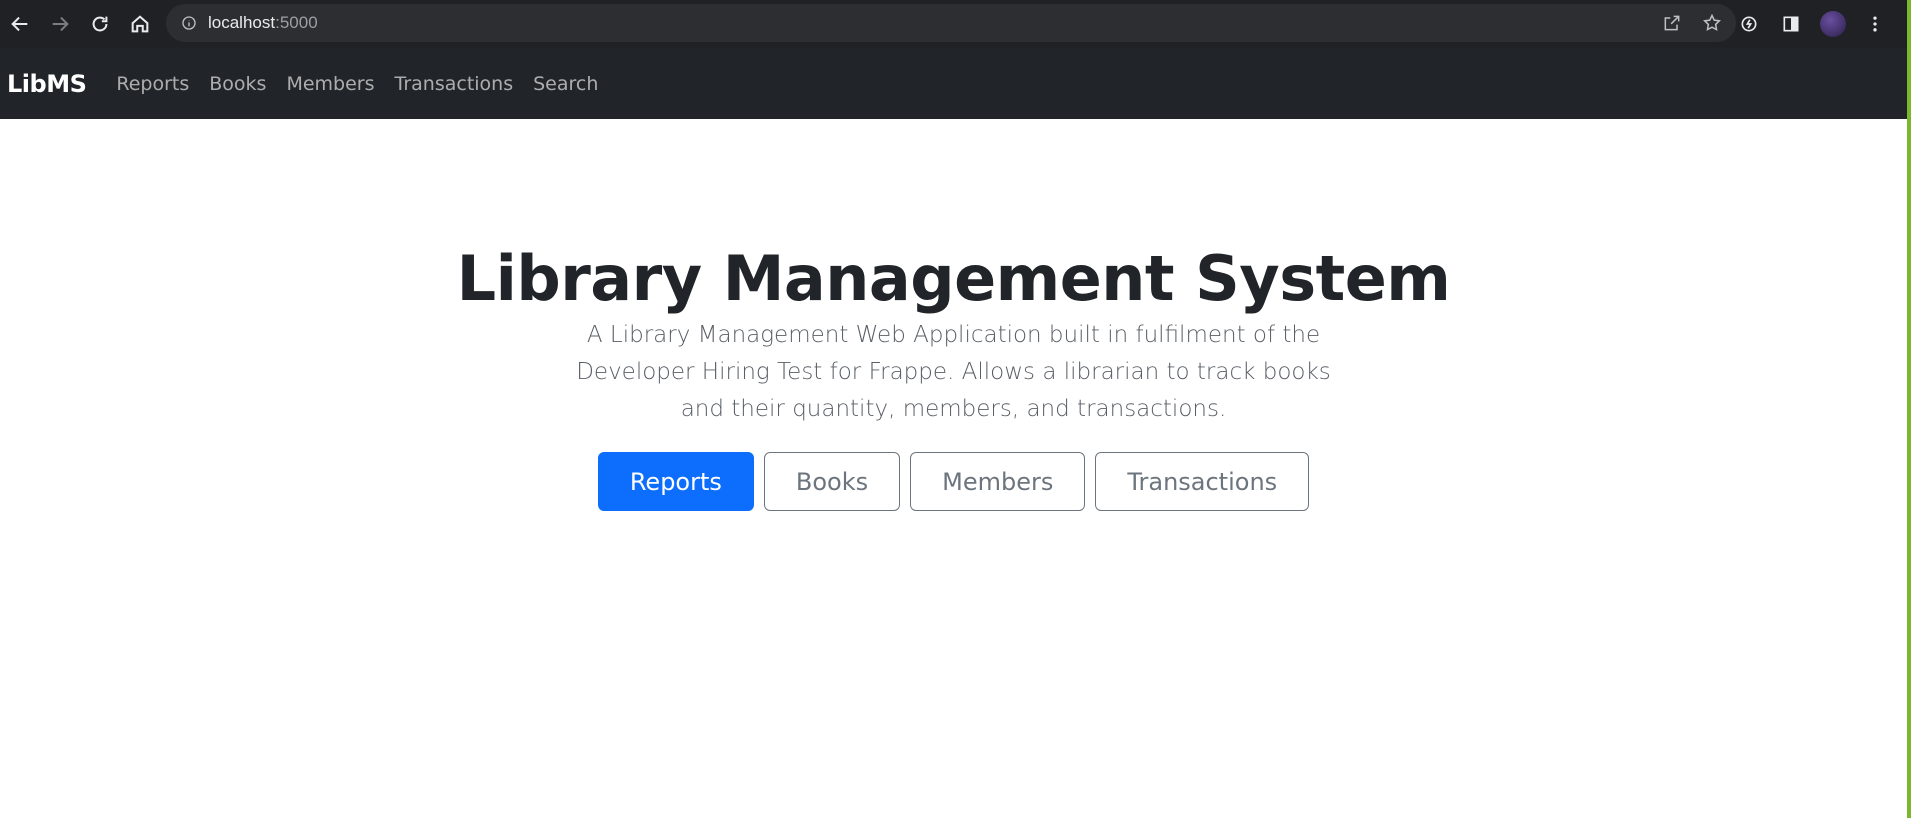 The width and height of the screenshot is (1911, 818). I want to click on books-button: Books, so click(832, 481).